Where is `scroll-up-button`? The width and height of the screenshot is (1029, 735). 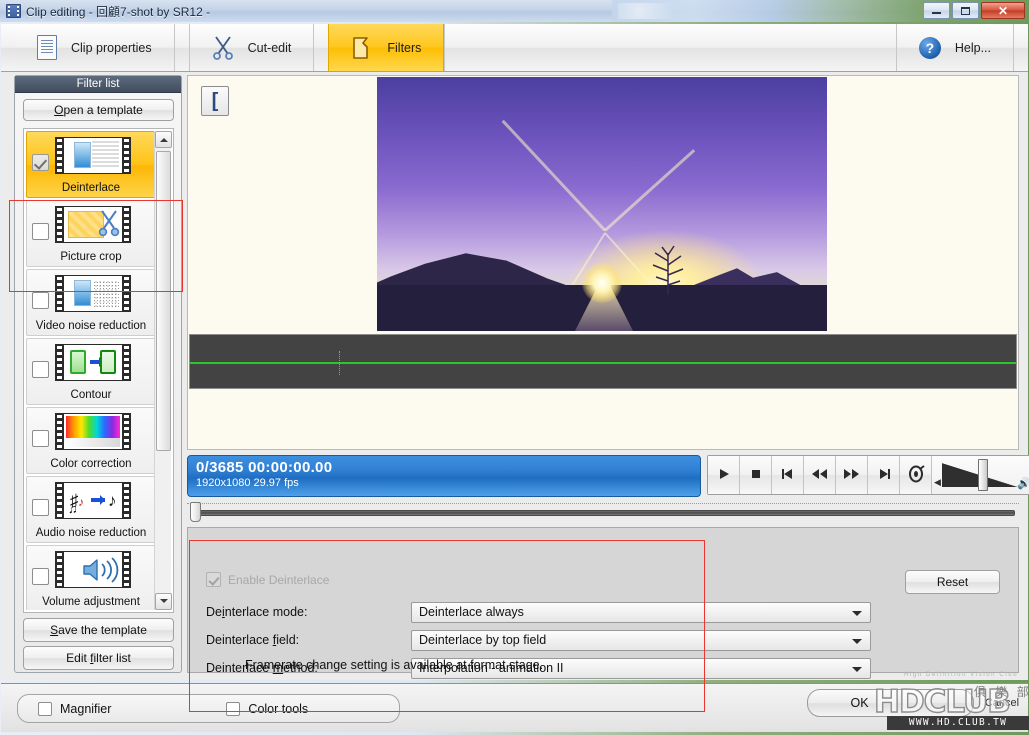 scroll-up-button is located at coordinates (163, 139).